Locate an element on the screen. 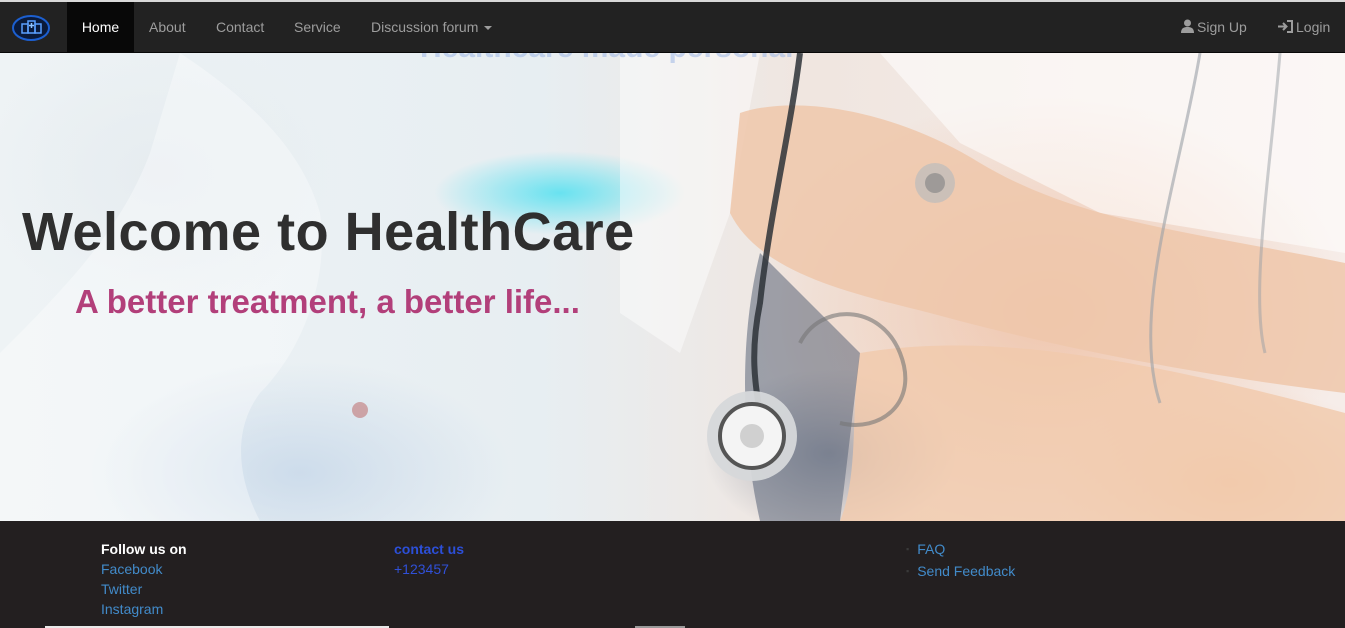  signup-link: Sign Up is located at coordinates (1214, 27).